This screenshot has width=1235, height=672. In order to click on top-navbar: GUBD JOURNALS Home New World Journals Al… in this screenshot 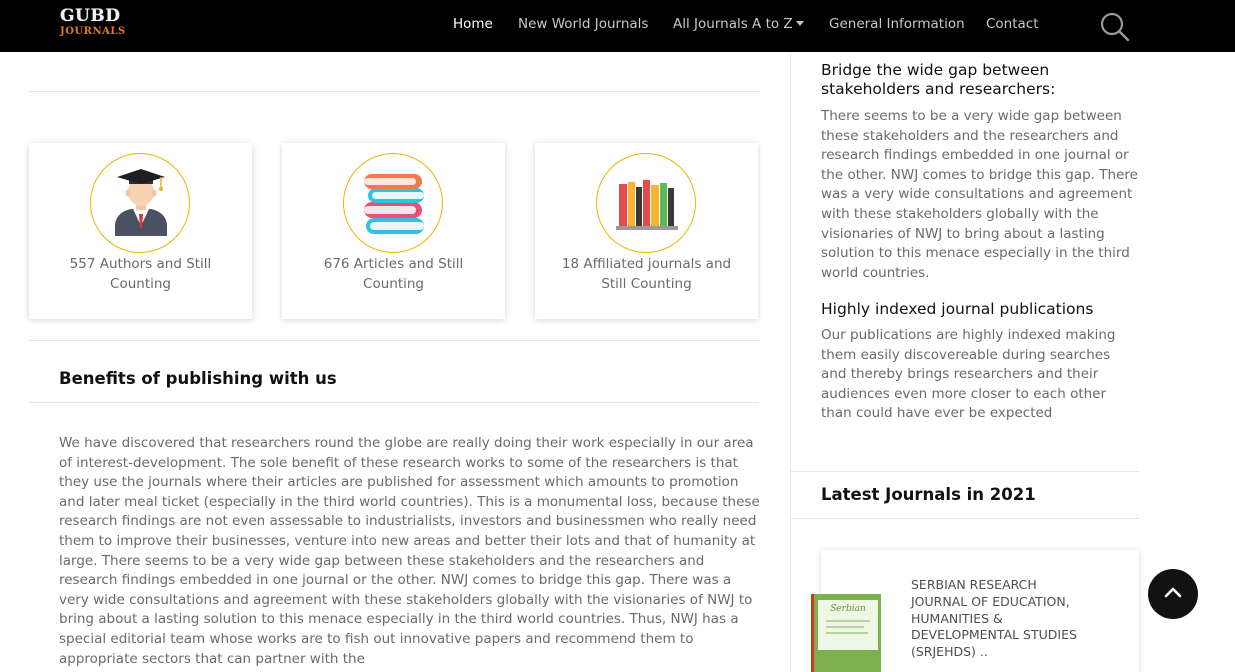, I will do `click(617, 26)`.